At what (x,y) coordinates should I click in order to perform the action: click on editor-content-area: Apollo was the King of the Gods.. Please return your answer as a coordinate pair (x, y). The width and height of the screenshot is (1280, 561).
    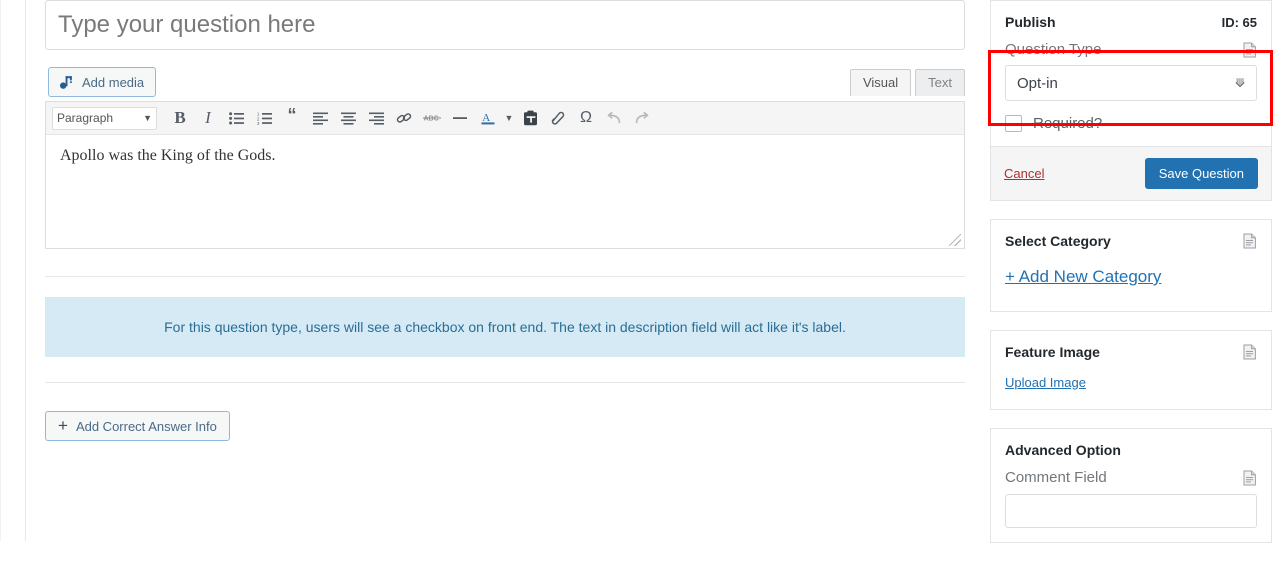
    Looking at the image, I should click on (505, 191).